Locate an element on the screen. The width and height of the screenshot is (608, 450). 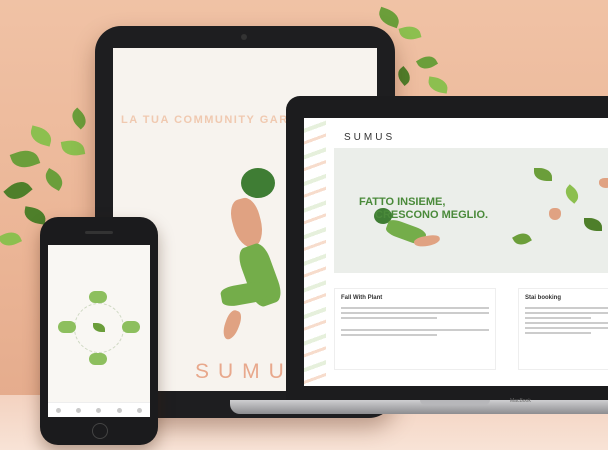
tab-profile-icon is located at coordinates (140, 410).